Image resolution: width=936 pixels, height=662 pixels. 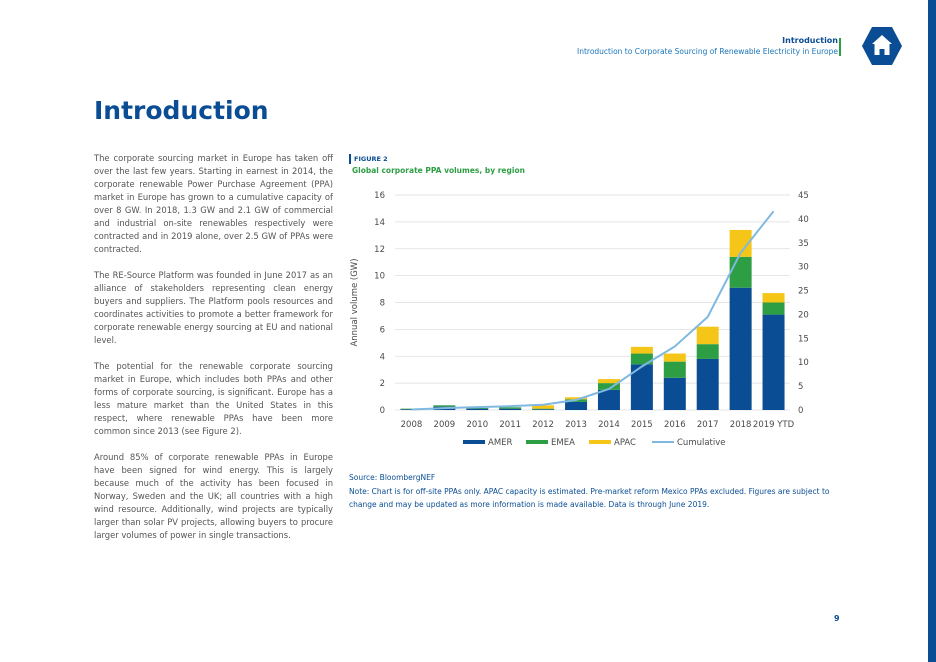 I want to click on home-button, so click(x=882, y=46).